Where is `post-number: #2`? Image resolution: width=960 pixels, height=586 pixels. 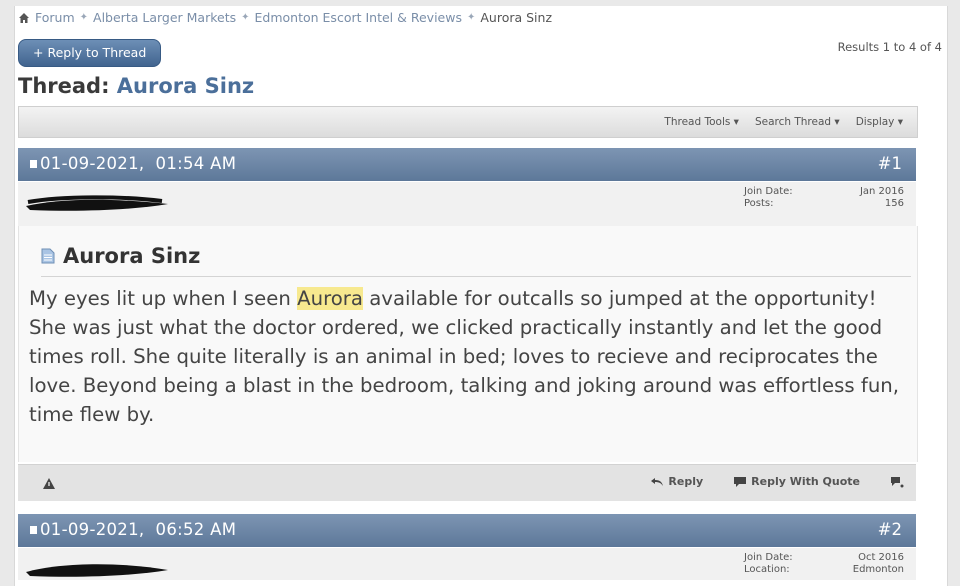
post-number: #2 is located at coordinates (890, 529).